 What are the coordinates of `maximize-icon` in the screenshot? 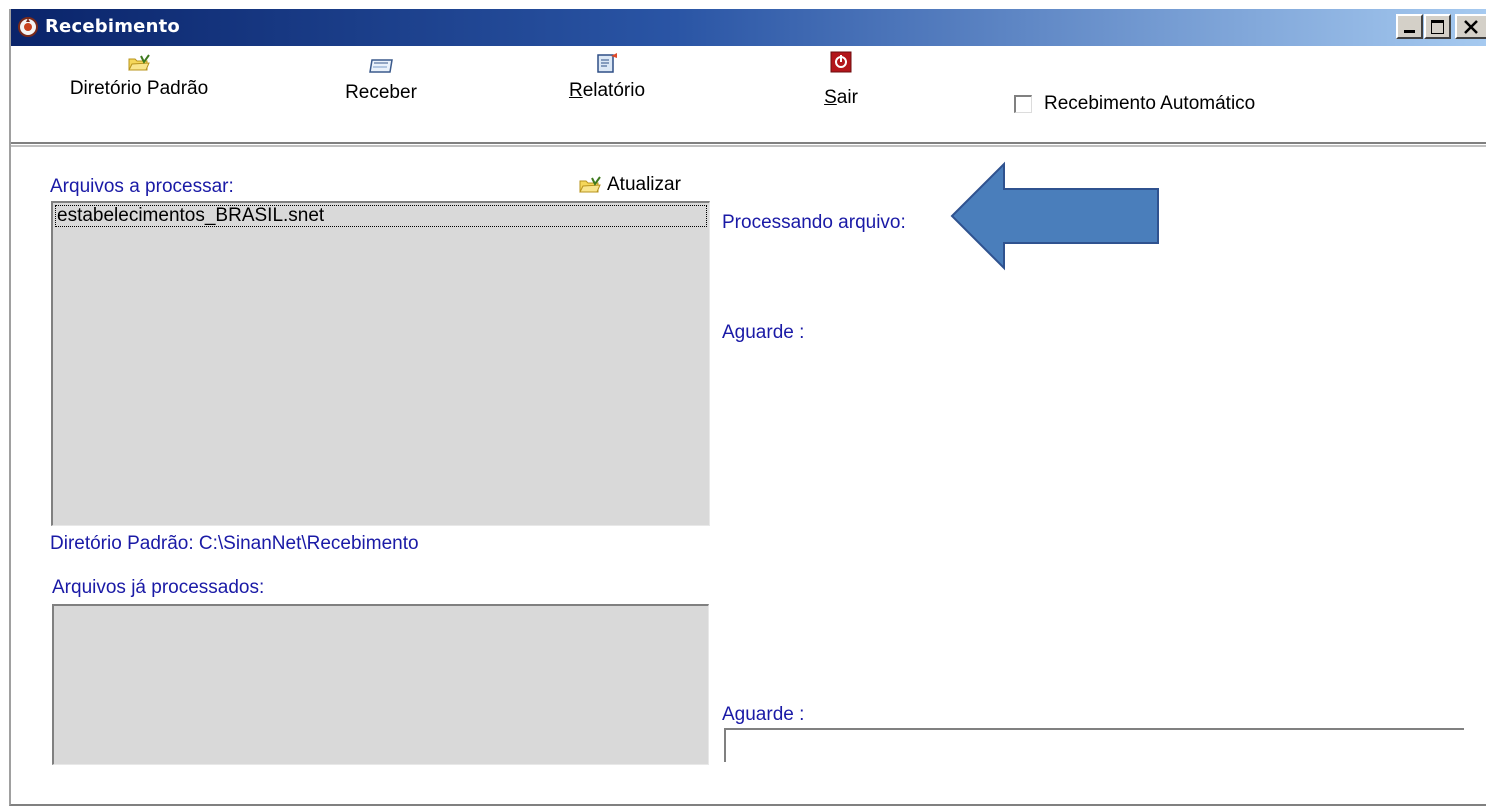 It's located at (1437, 27).